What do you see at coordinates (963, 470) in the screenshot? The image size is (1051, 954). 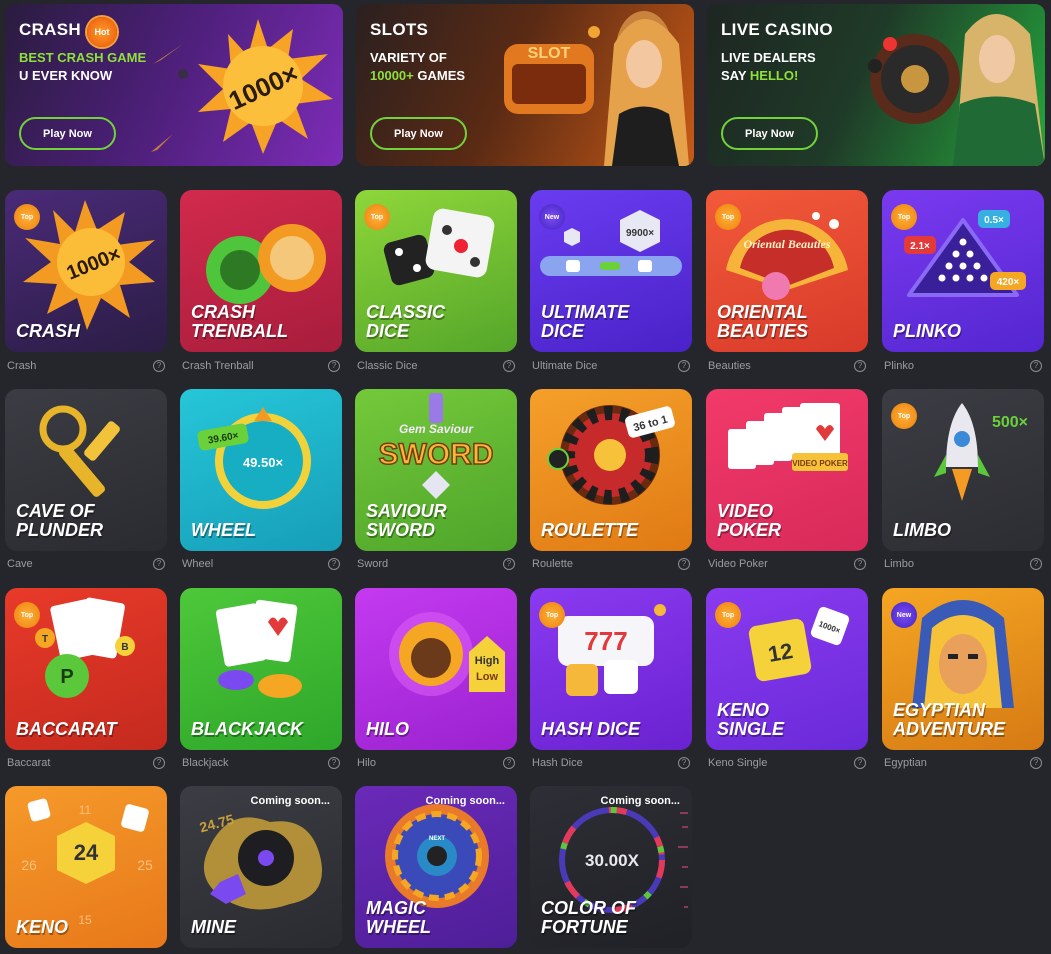 I see `game-tile-limbo: 500× Top LIMBO` at bounding box center [963, 470].